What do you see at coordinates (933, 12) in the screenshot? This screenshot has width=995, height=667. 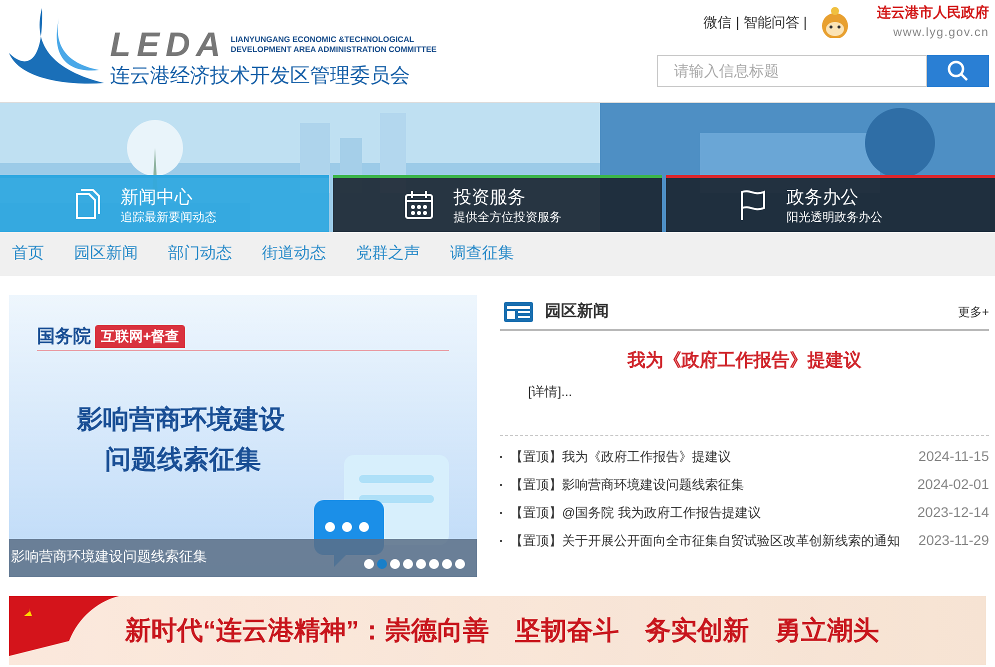 I see `government-name: 连云港市人民政府` at bounding box center [933, 12].